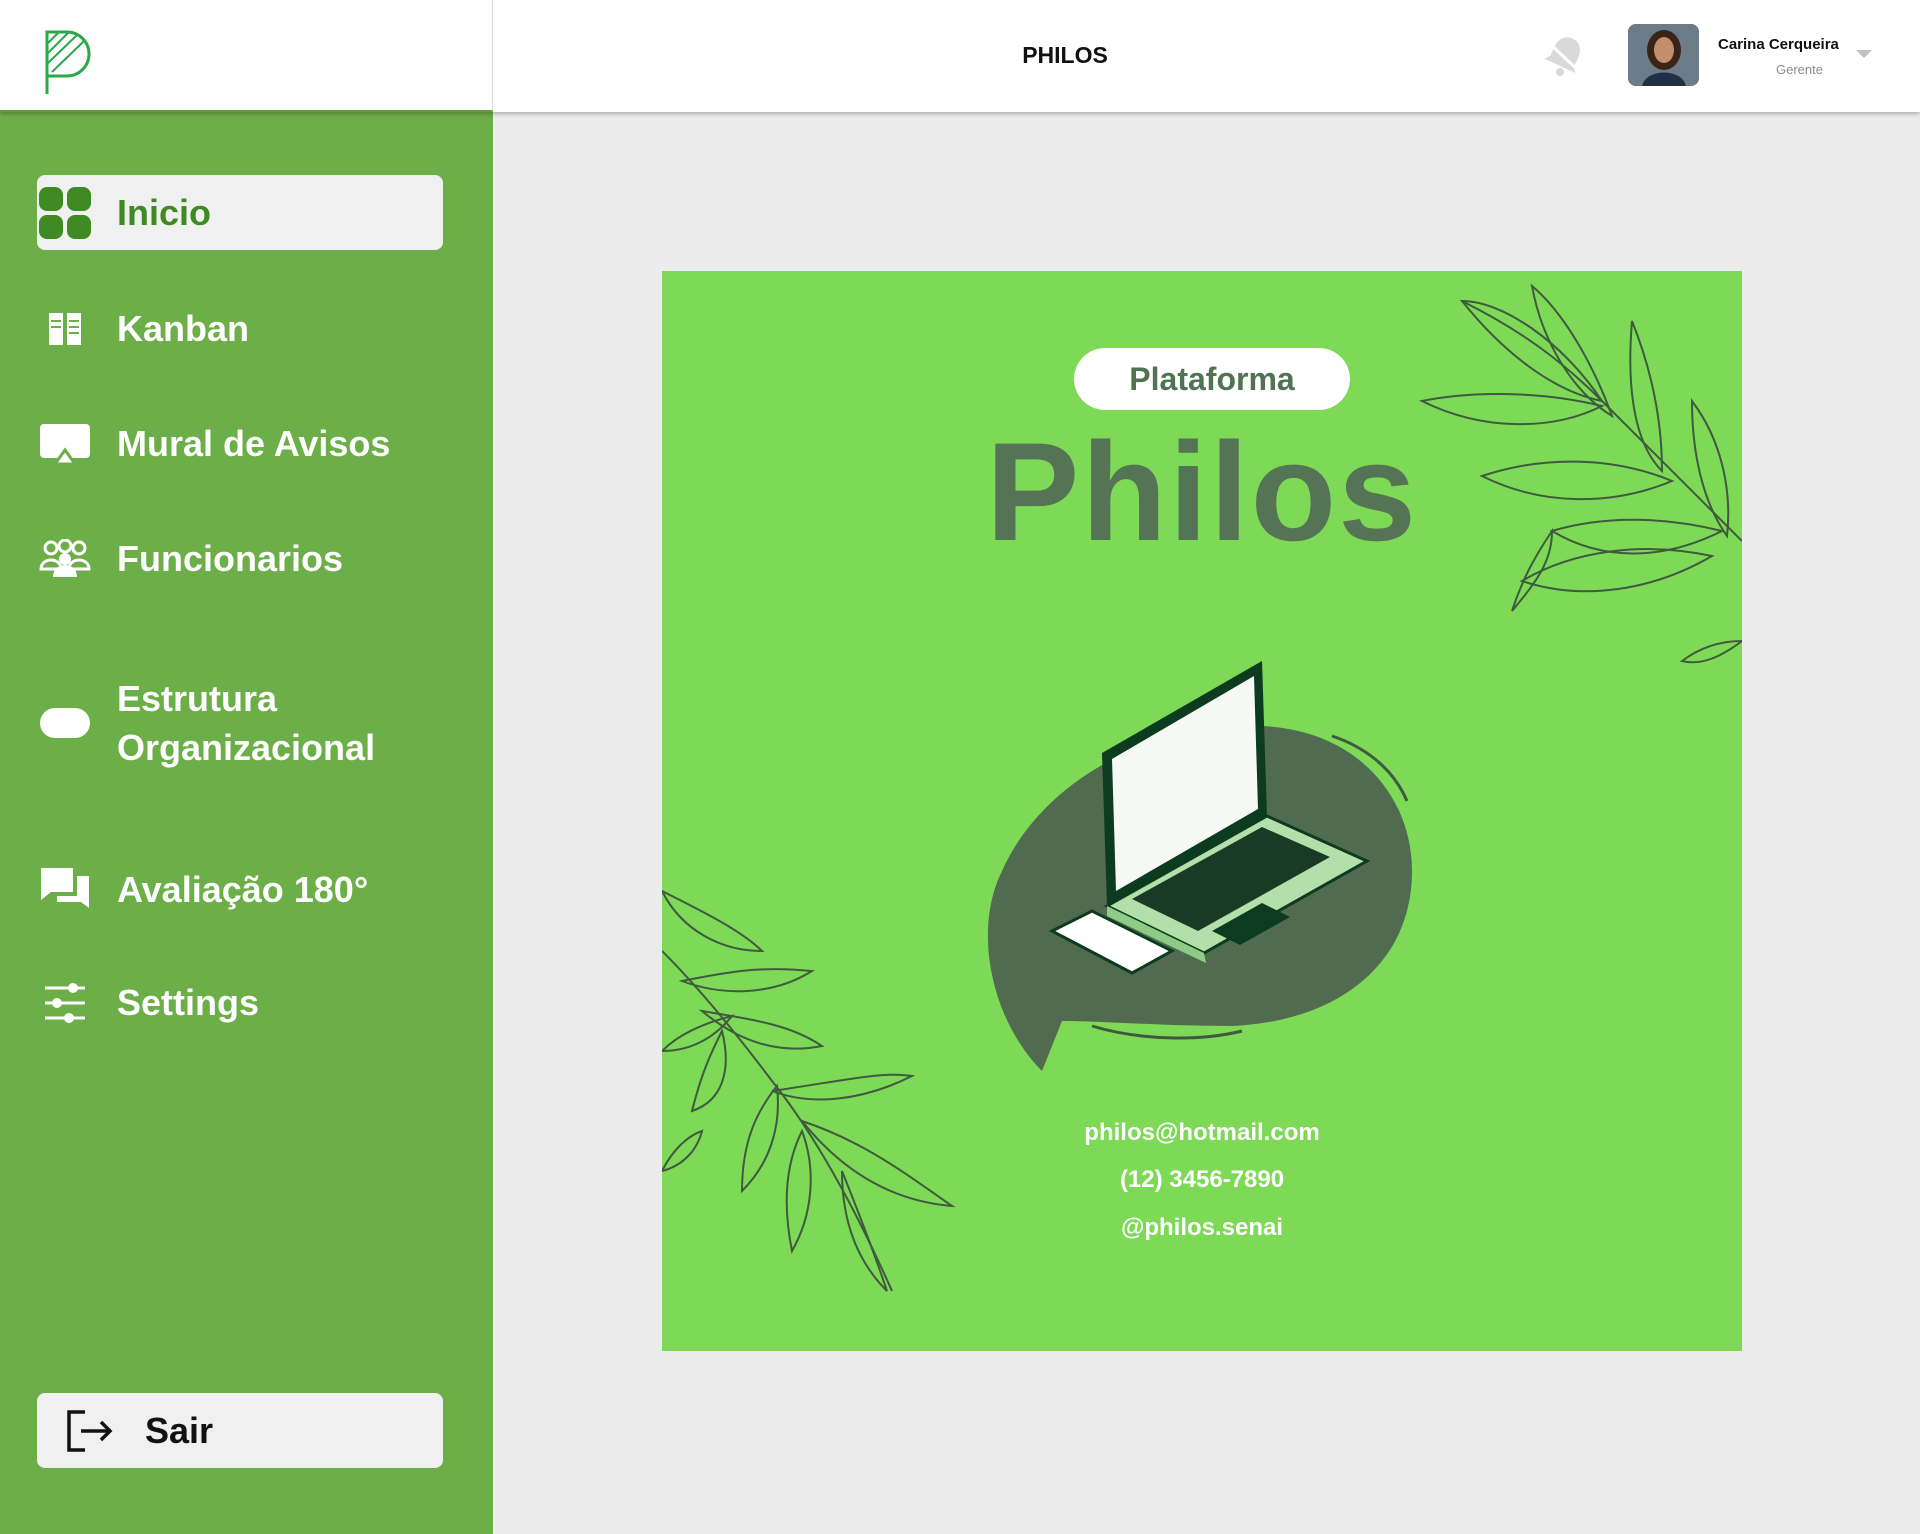 This screenshot has height=1534, width=1920. I want to click on user-avatar, so click(1663, 55).